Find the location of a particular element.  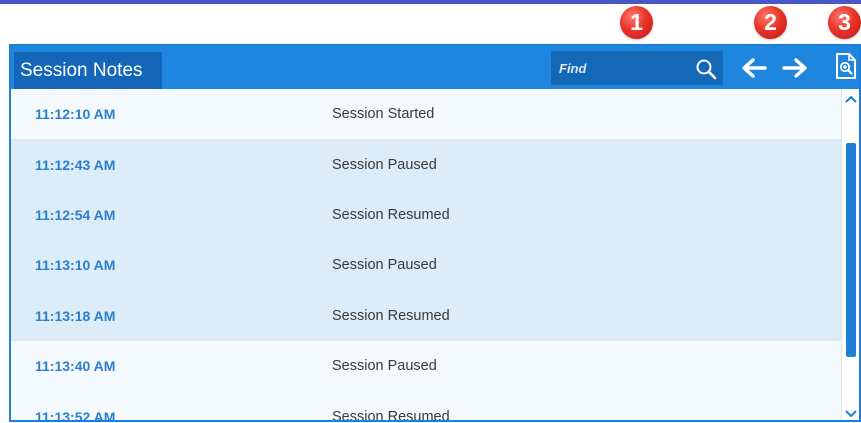

chevron-down-icon is located at coordinates (851, 414).